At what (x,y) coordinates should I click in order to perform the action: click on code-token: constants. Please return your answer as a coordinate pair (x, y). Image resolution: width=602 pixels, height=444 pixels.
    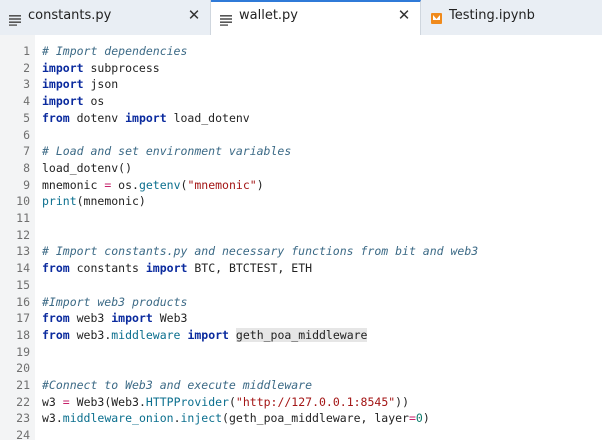
    Looking at the image, I should click on (107, 268).